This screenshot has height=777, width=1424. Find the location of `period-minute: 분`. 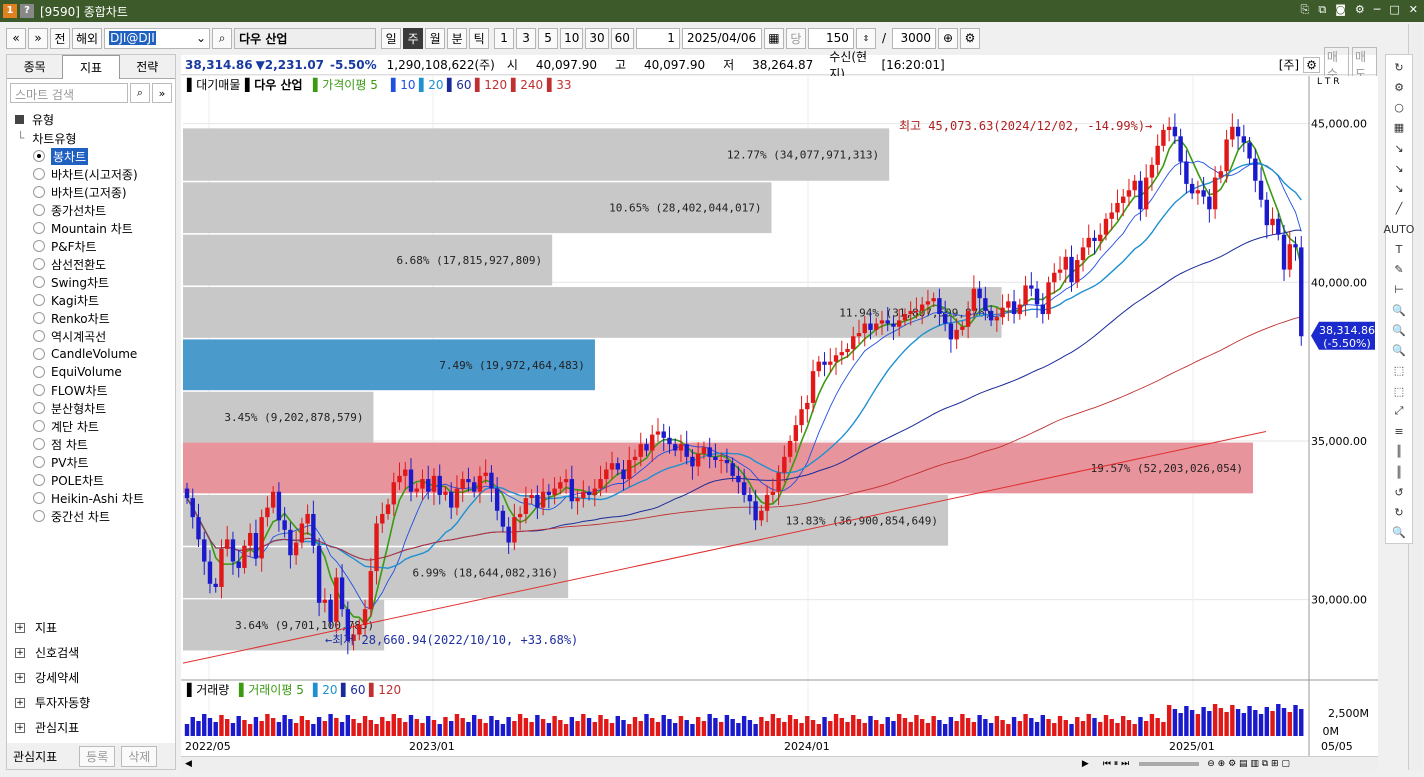

period-minute: 분 is located at coordinates (457, 38).